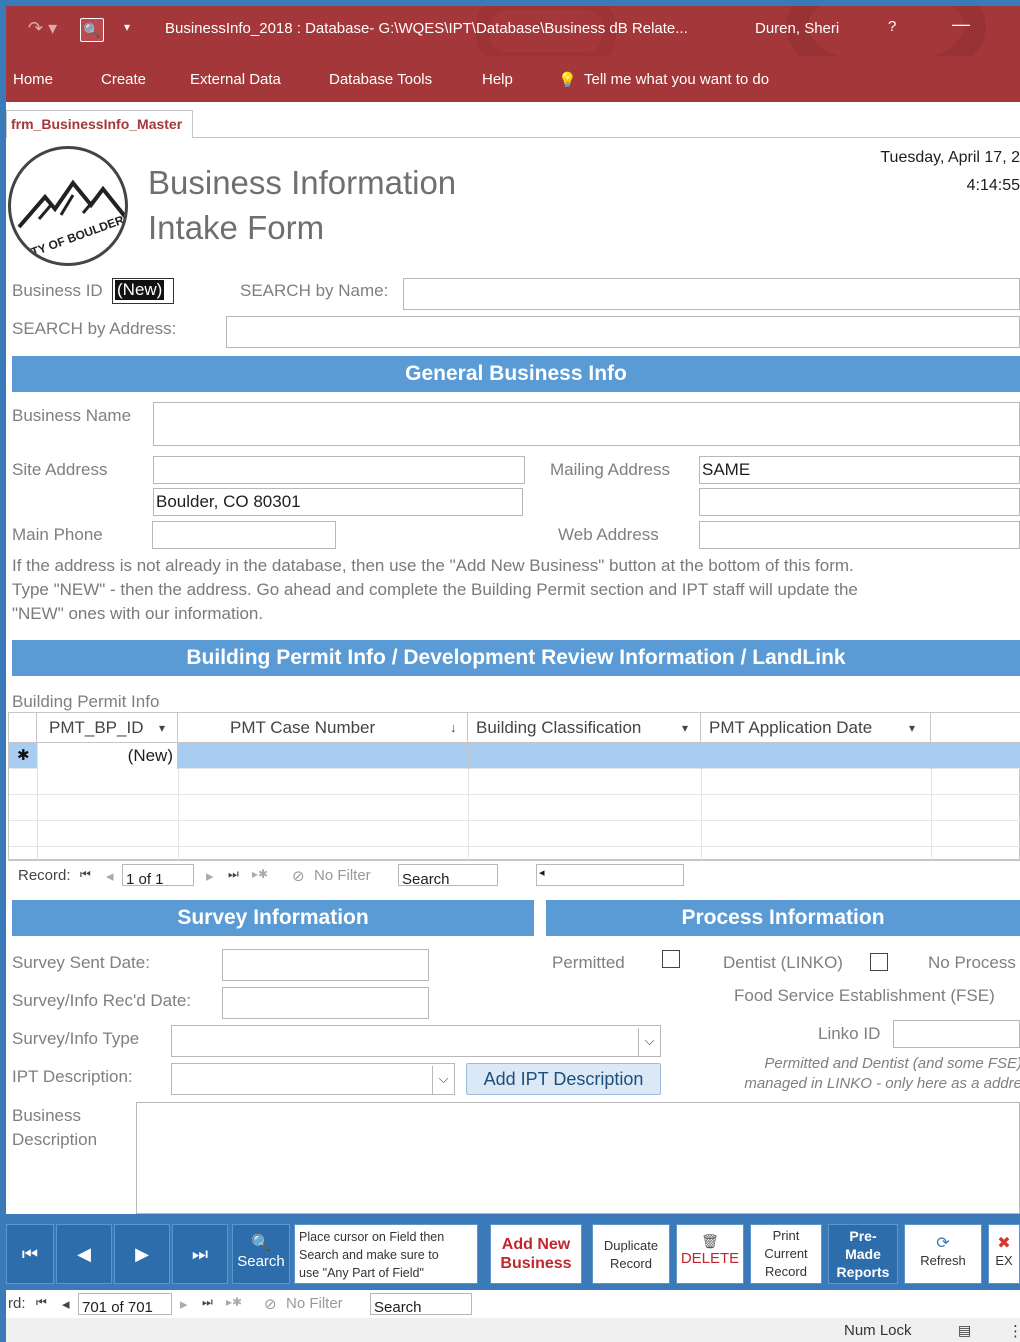  I want to click on column-building-classification: Building Classification ▾, so click(584, 728).